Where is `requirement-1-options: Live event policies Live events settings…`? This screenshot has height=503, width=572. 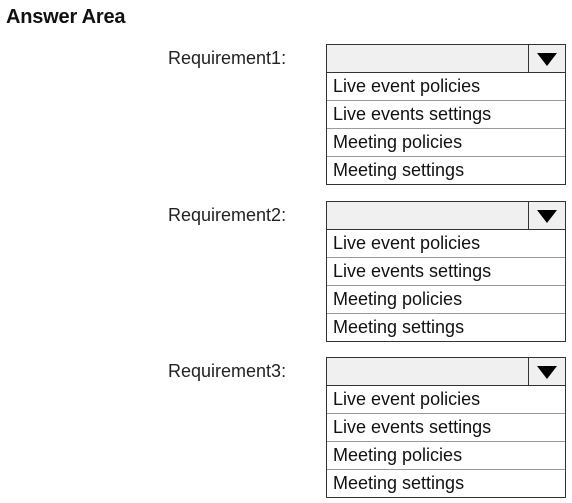 requirement-1-options: Live event policies Live events settings… is located at coordinates (446, 129).